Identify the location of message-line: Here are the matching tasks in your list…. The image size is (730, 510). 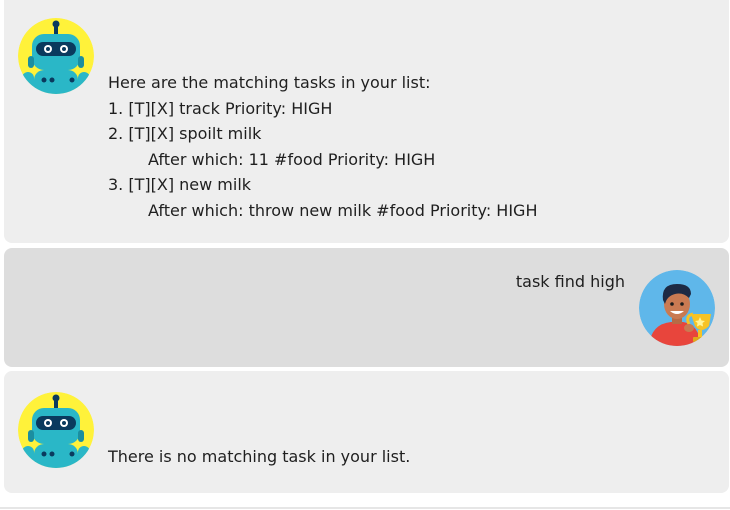
(269, 82).